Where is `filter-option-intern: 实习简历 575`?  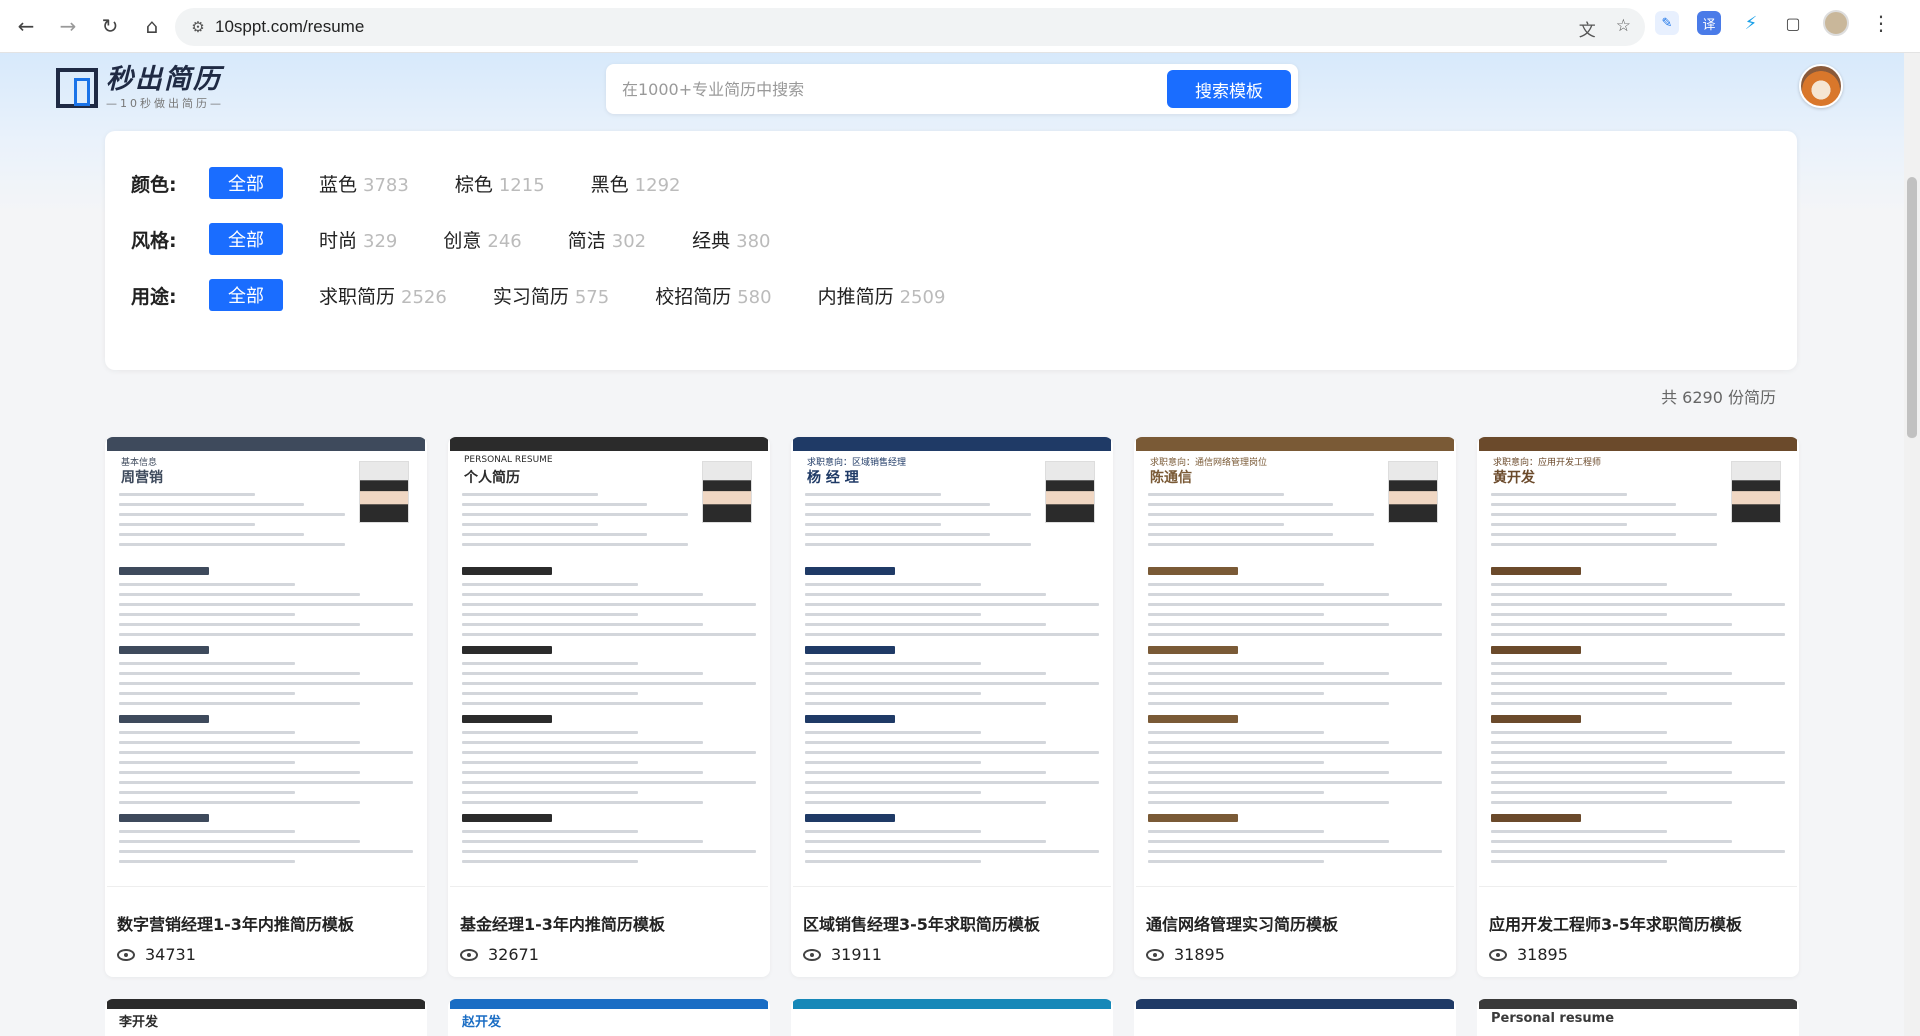 filter-option-intern: 实习简历 575 is located at coordinates (551, 295).